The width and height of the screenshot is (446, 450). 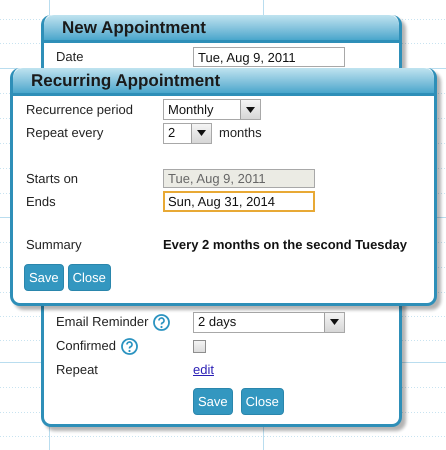 What do you see at coordinates (212, 109) in the screenshot?
I see `recurrence-period-select: Monthly` at bounding box center [212, 109].